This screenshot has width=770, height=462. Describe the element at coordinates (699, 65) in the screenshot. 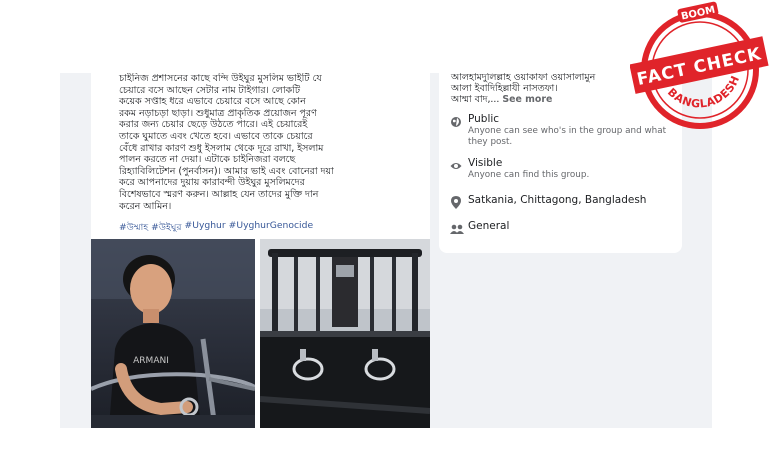

I see `fact-check-stamp-icon: BOOM FACT CHECK BANGLADESH` at that location.